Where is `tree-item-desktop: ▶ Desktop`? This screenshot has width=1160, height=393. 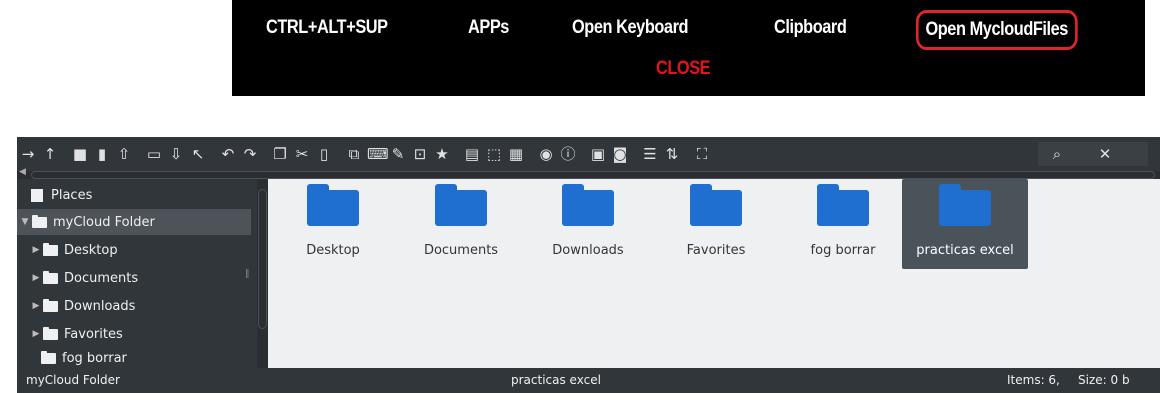
tree-item-desktop: ▶ Desktop is located at coordinates (134, 250).